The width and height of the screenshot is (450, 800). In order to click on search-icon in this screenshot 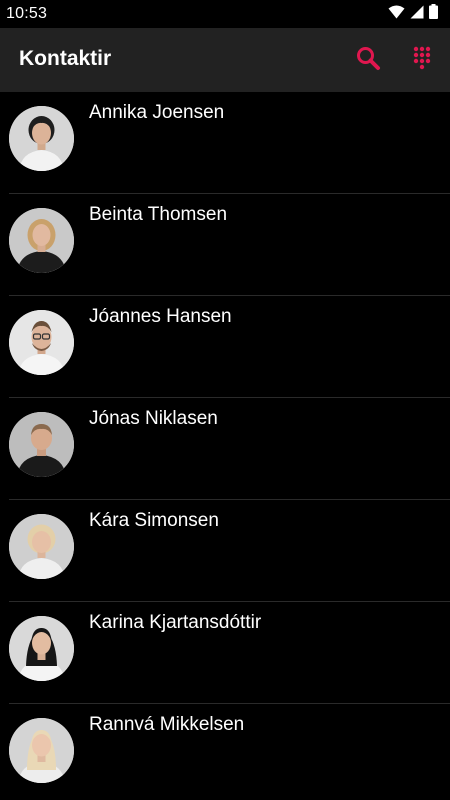, I will do `click(368, 60)`.